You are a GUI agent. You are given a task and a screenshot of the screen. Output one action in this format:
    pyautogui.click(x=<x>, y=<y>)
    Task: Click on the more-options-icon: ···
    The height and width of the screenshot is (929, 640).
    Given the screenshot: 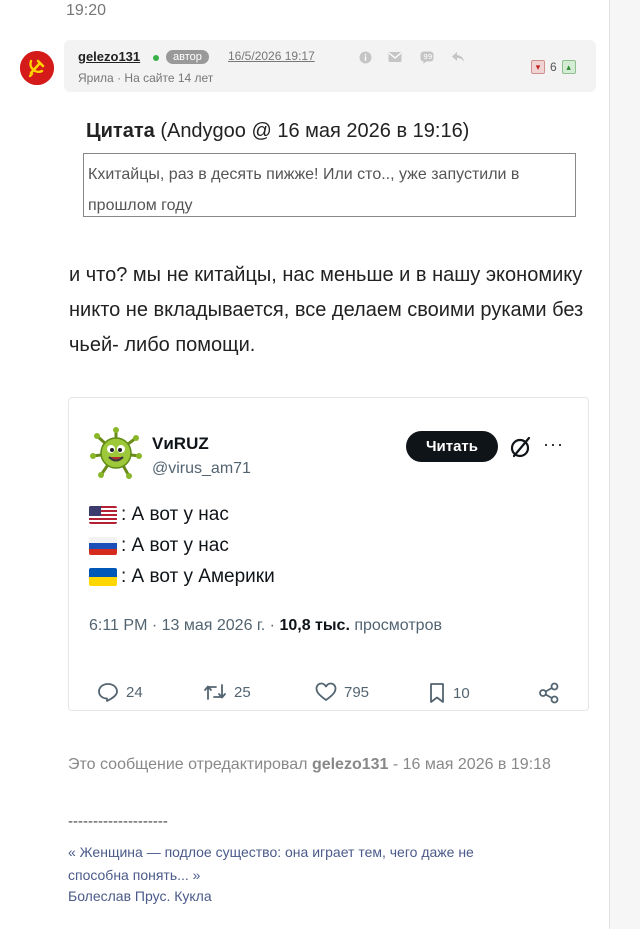 What is the action you would take?
    pyautogui.click(x=553, y=444)
    